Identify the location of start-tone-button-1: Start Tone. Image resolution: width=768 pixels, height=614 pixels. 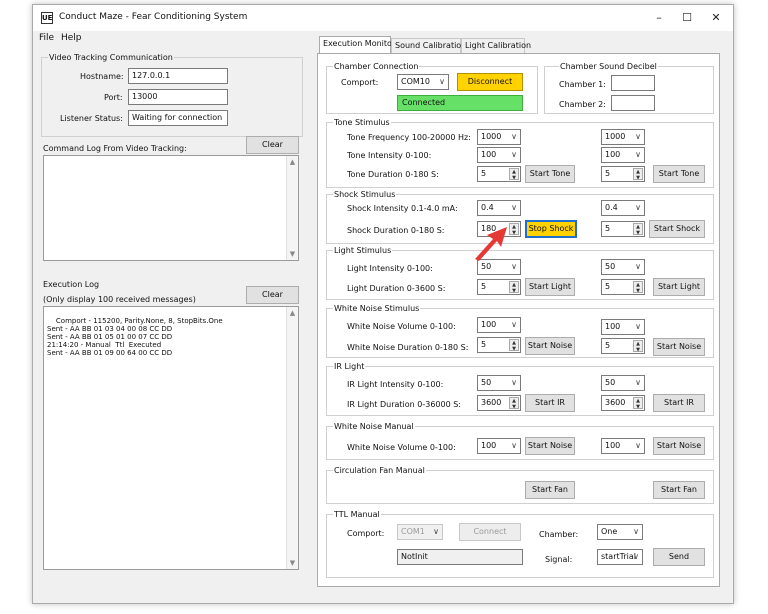
(550, 174).